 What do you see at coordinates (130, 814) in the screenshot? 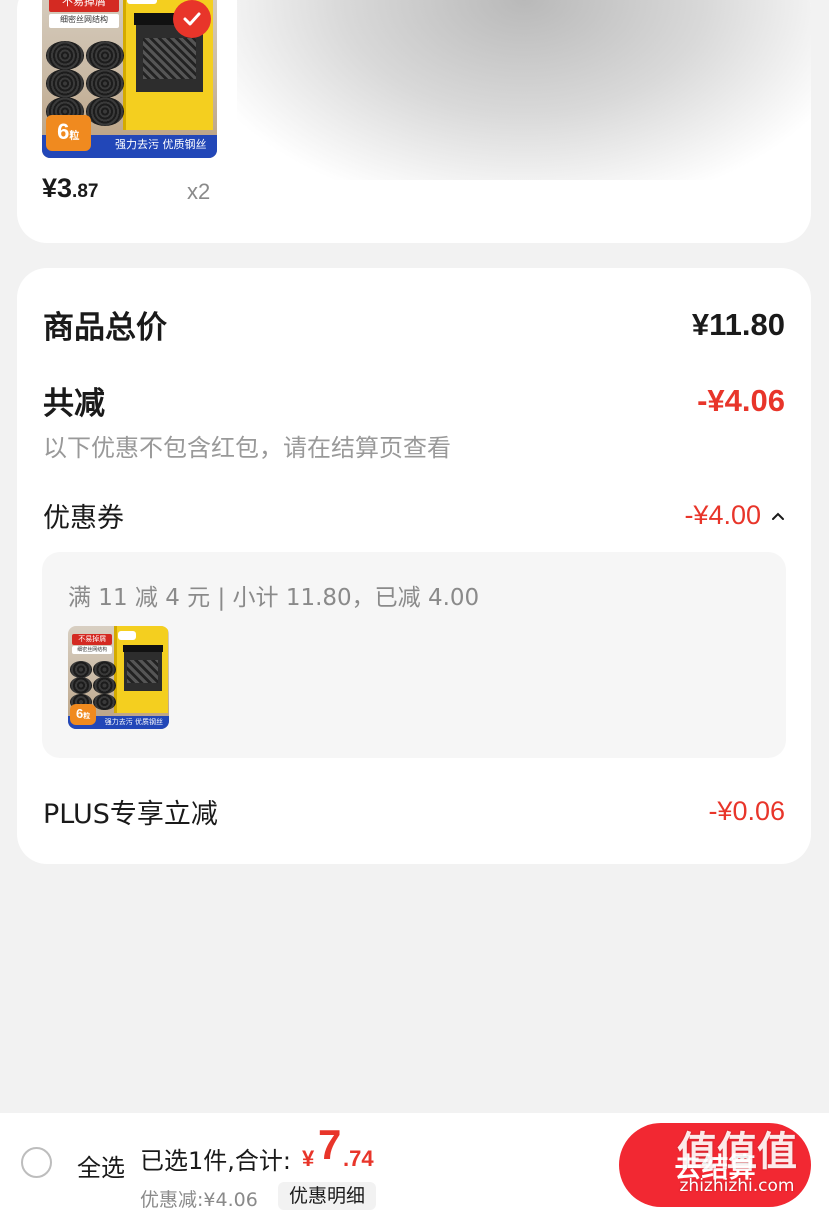
I see `plus-discount-label: PLUS专享立减` at bounding box center [130, 814].